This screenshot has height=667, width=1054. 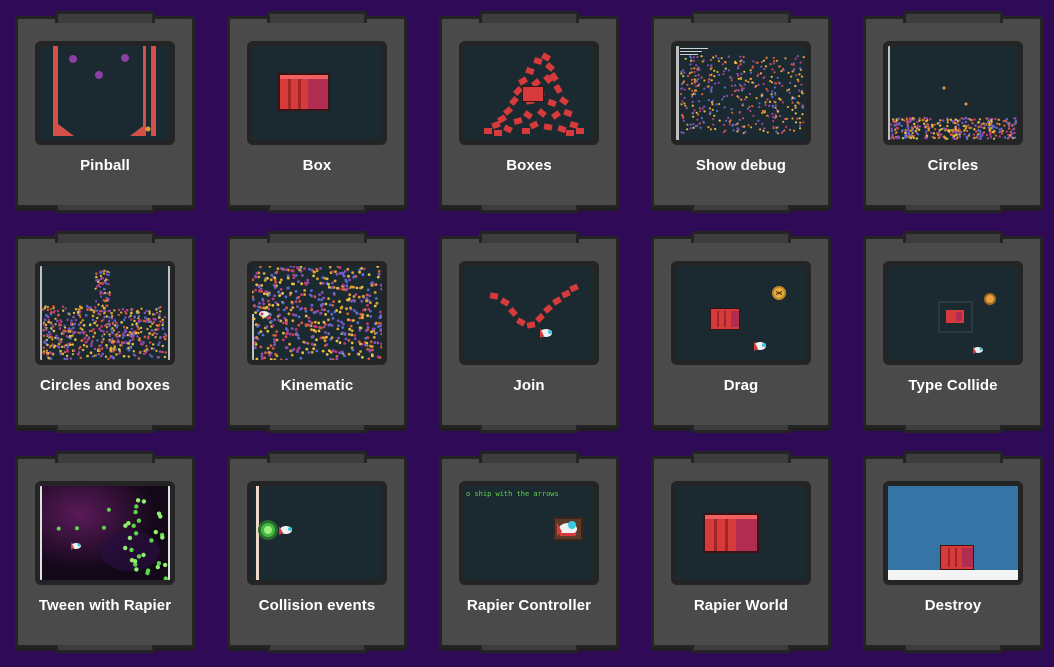 What do you see at coordinates (546, 333) in the screenshot?
I see `ship-icon` at bounding box center [546, 333].